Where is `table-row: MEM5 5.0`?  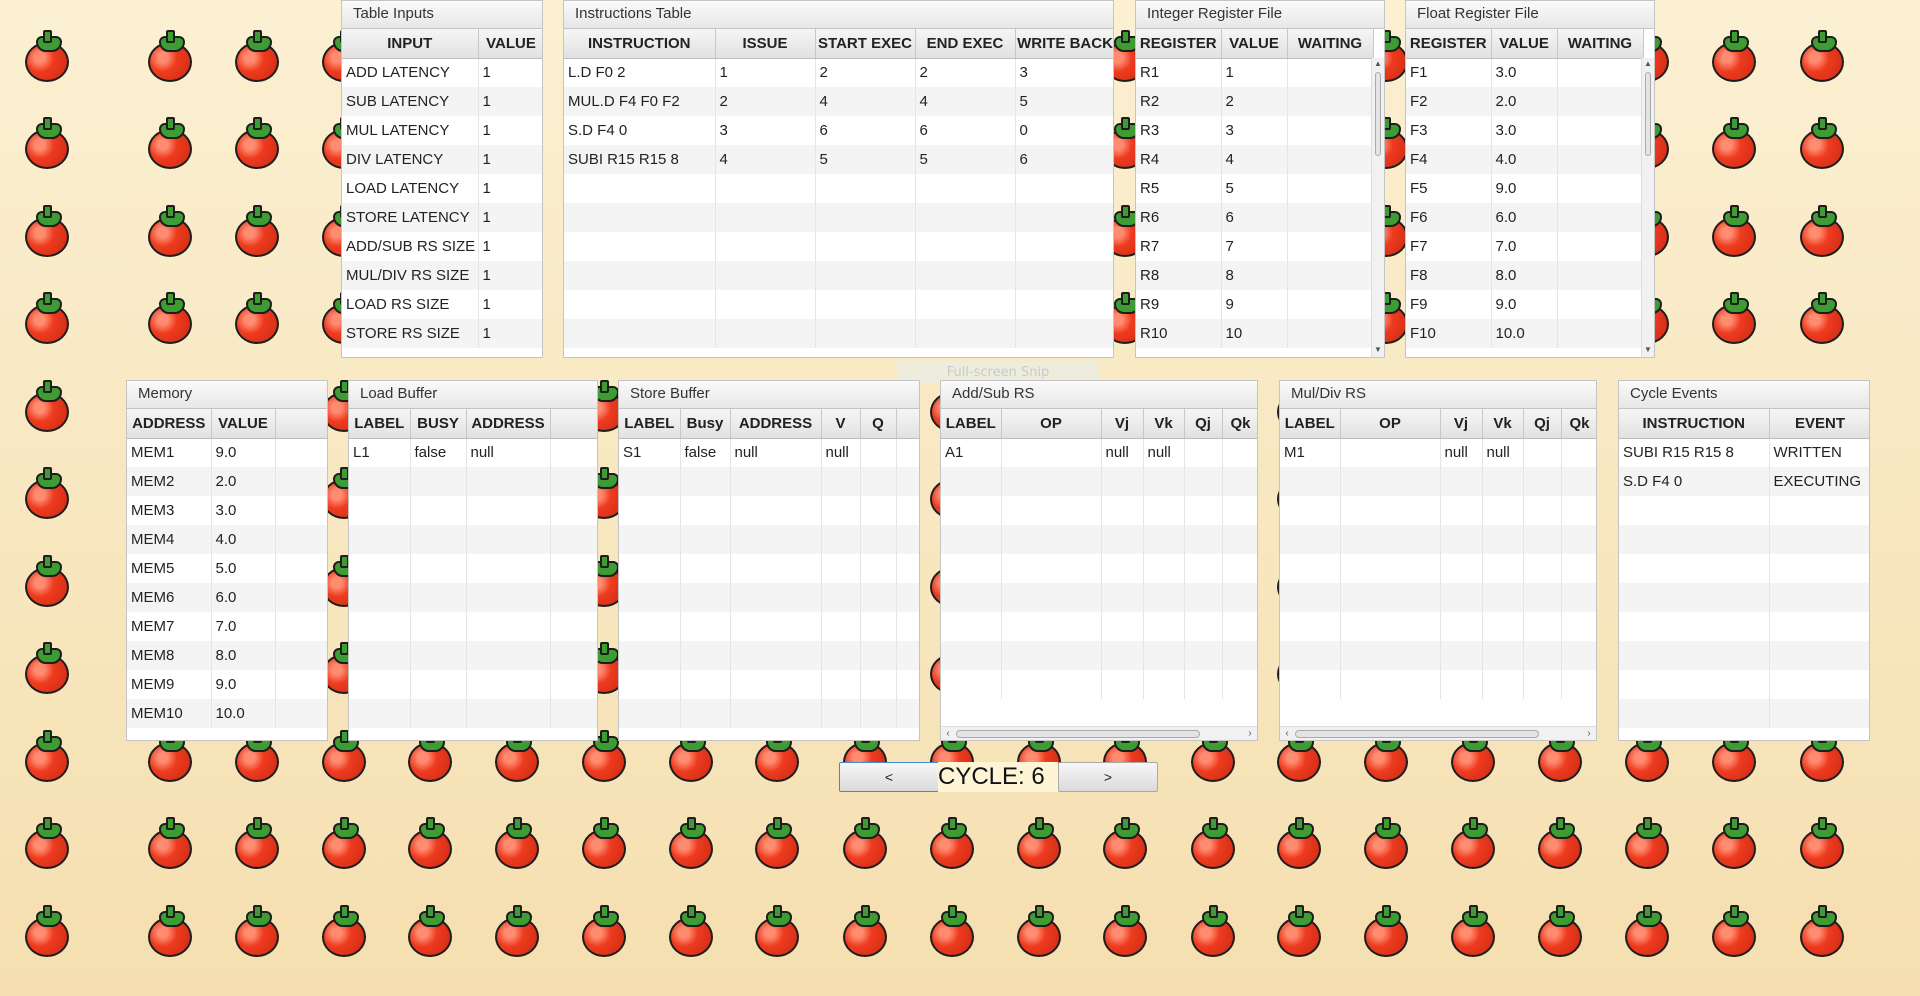
table-row: MEM5 5.0 is located at coordinates (227, 568).